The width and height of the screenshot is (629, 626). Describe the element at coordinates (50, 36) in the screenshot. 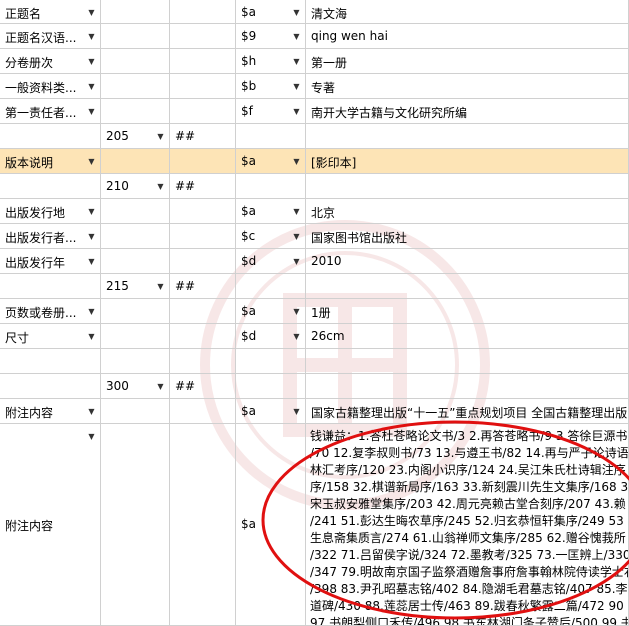

I see `field-name-cell: 正题名汉语... ▼` at that location.